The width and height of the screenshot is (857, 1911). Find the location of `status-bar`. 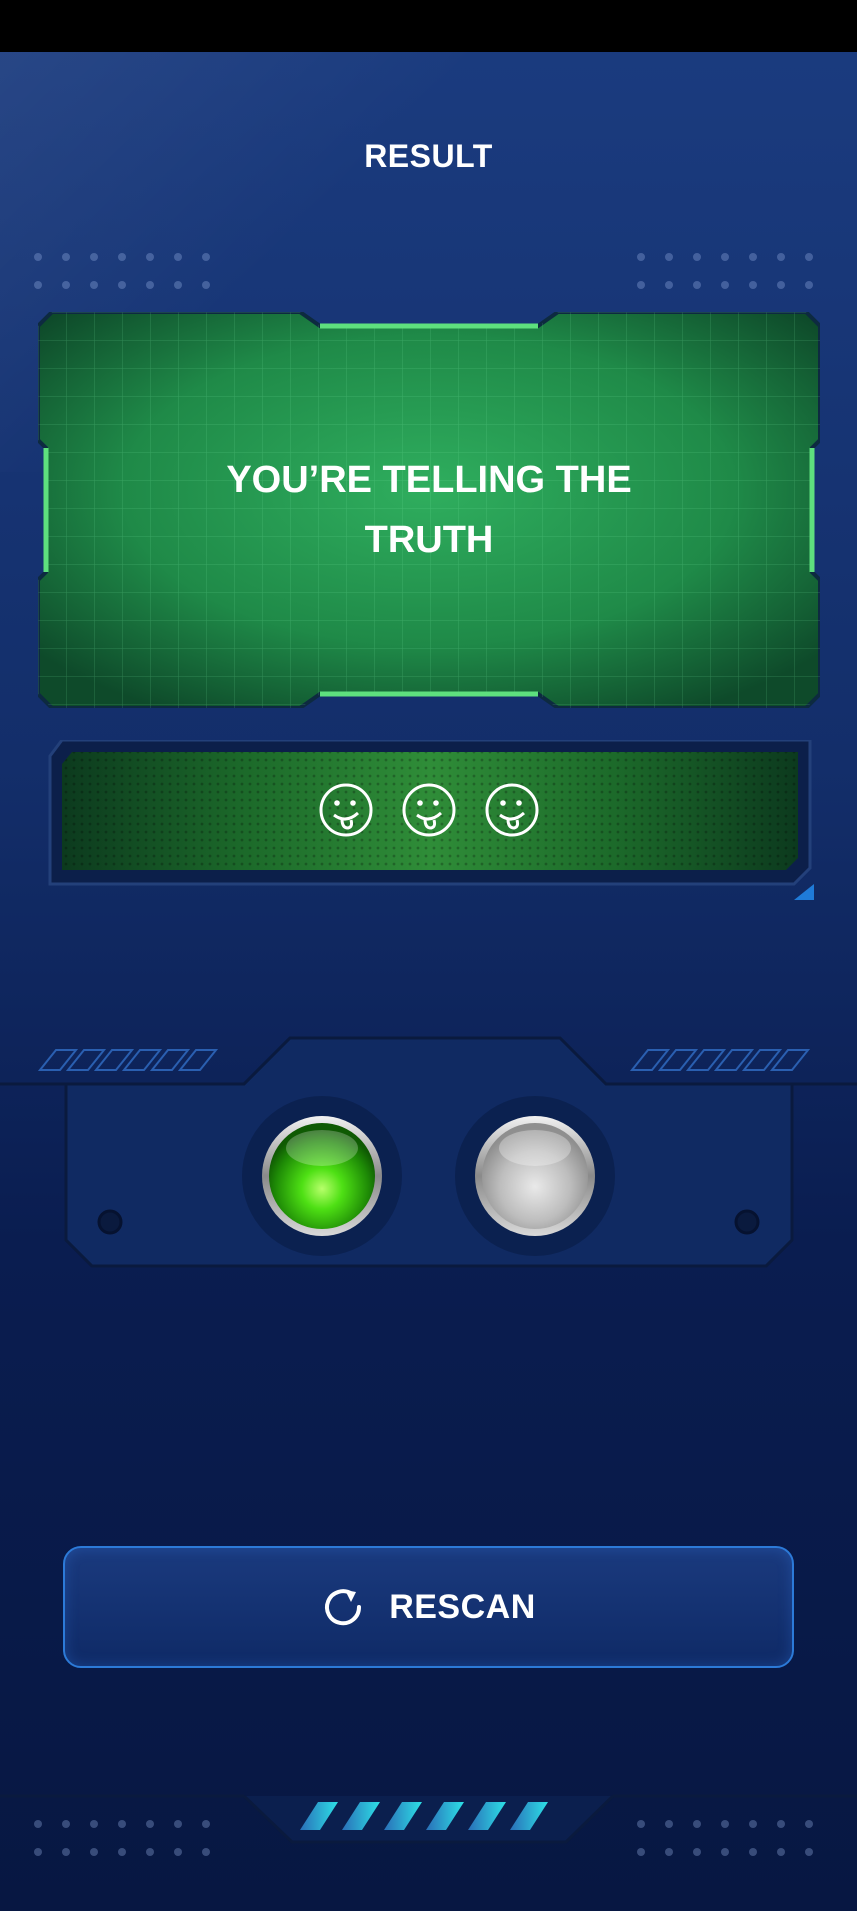

status-bar is located at coordinates (428, 26).